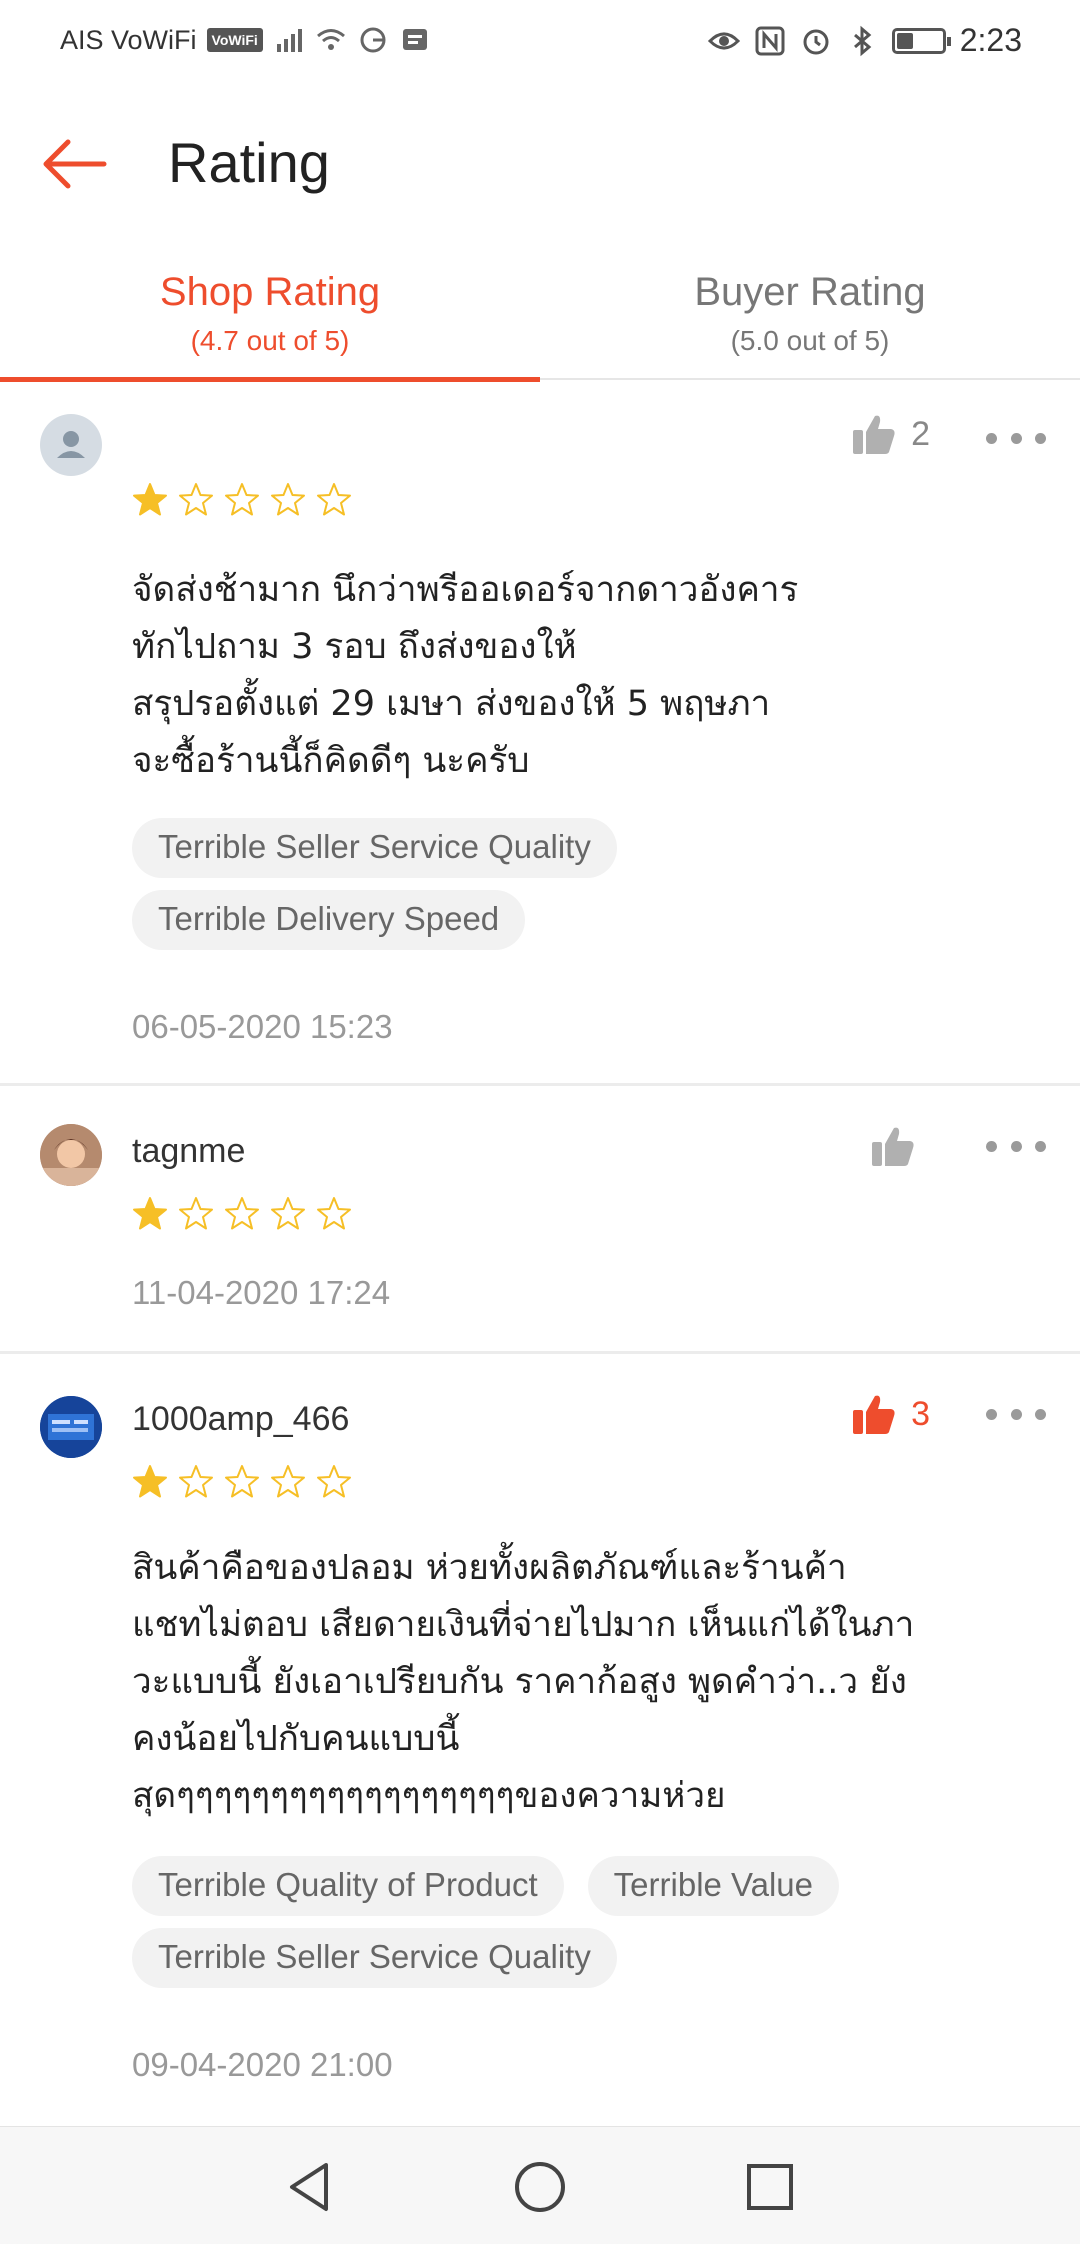  Describe the element at coordinates (262, 2064) in the screenshot. I see `review-date: 09-04-2020 21:00` at that location.